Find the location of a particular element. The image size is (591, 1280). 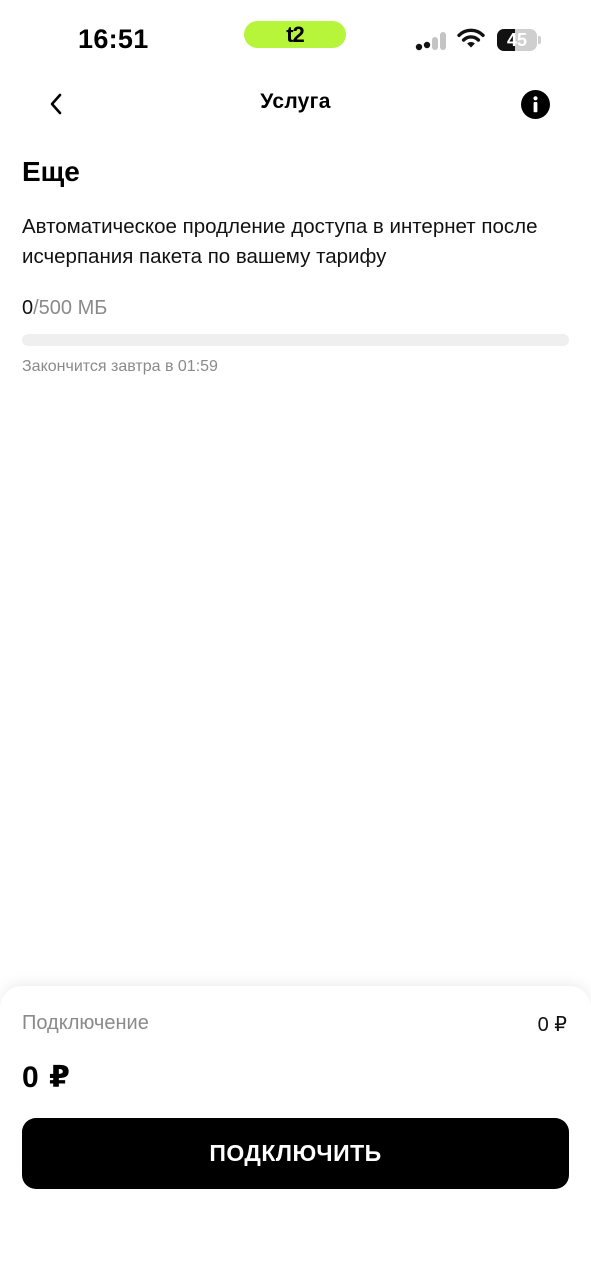

usage-used: 0 is located at coordinates (28, 308).